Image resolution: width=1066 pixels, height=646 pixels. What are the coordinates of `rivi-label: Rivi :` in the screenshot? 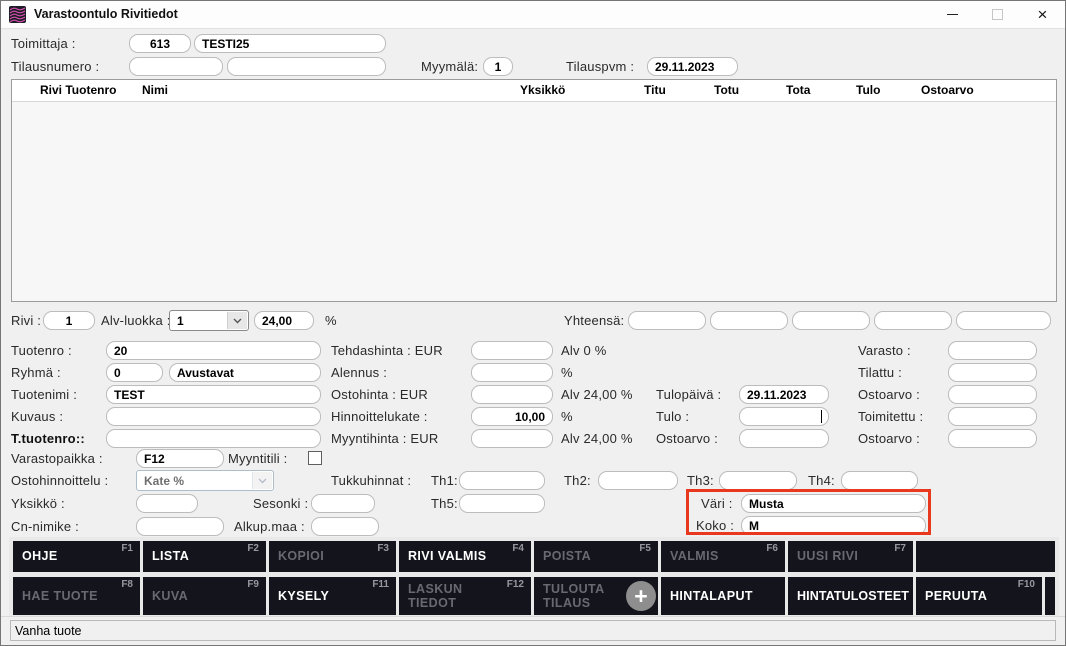 It's located at (26, 320).